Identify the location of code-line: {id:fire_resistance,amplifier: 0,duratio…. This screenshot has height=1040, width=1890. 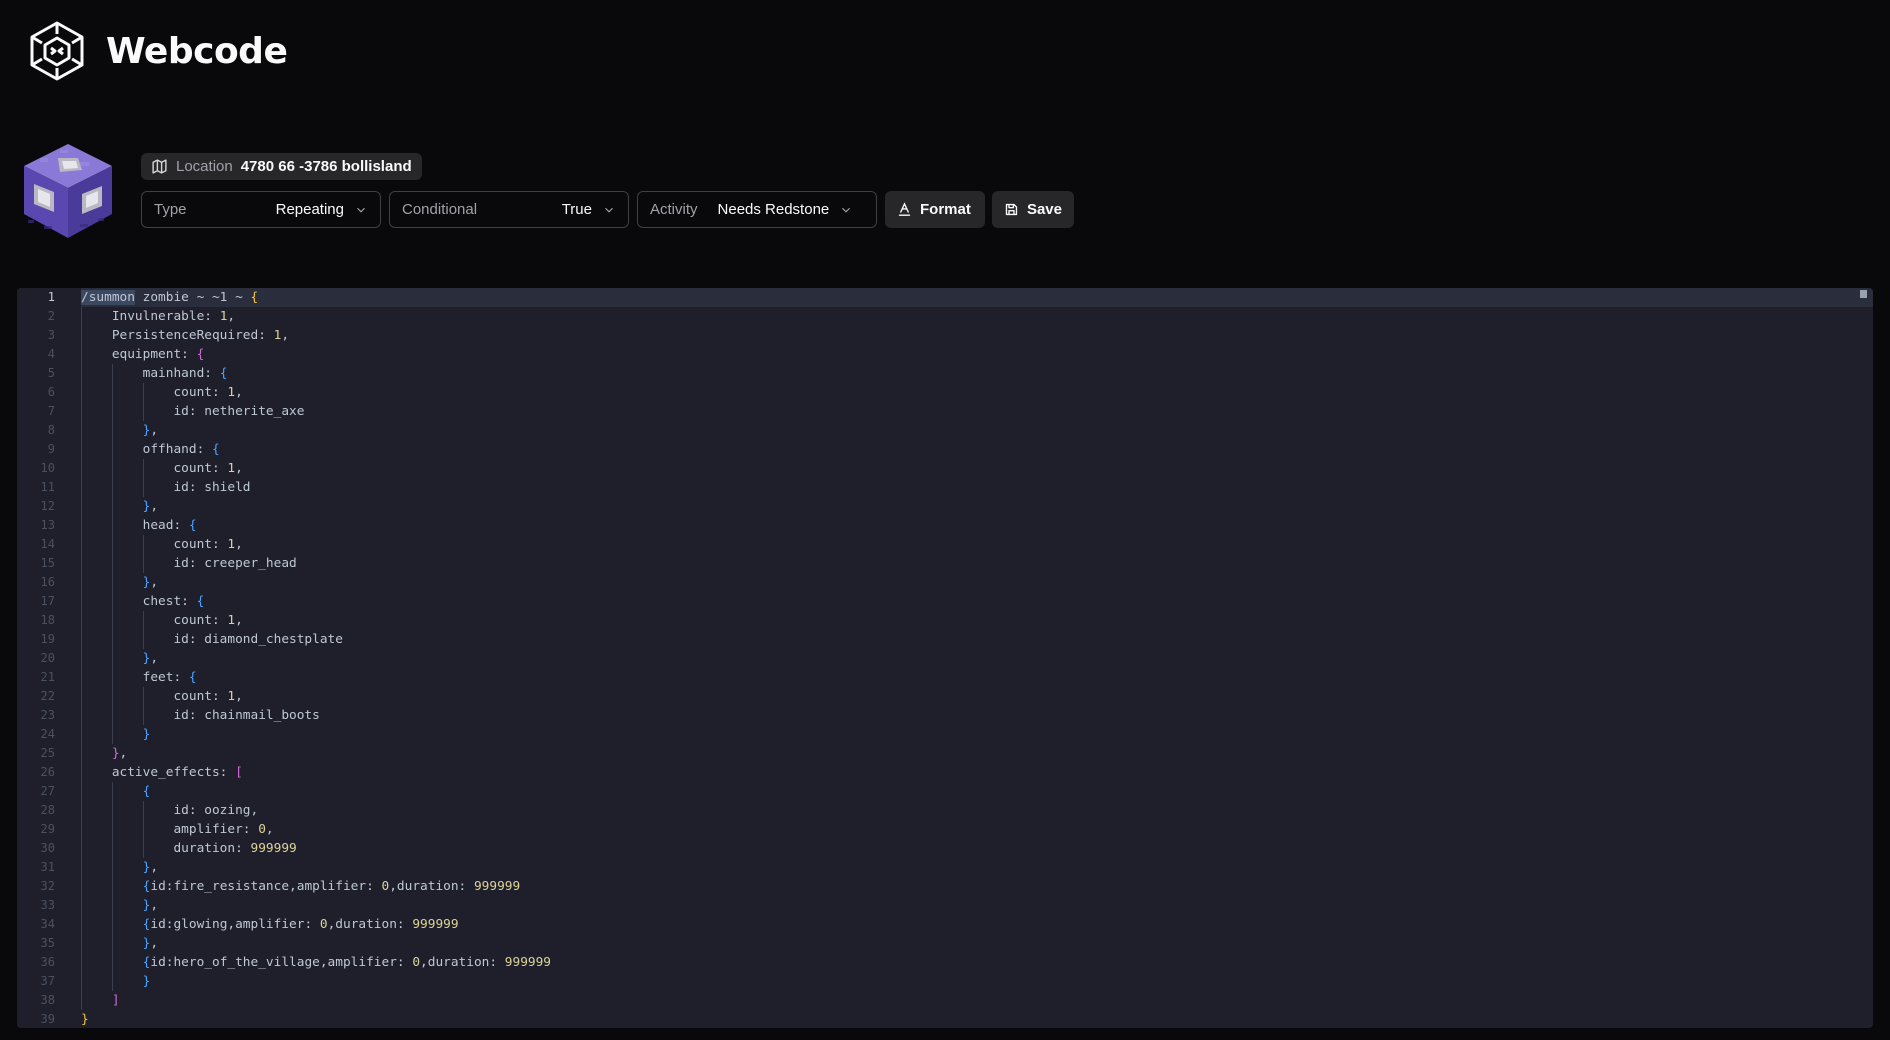
(977, 886).